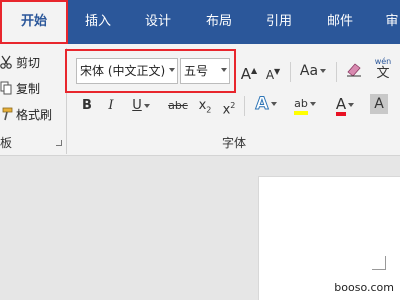 Image resolution: width=400 pixels, height=300 pixels. I want to click on superscript-index: 2, so click(233, 105).